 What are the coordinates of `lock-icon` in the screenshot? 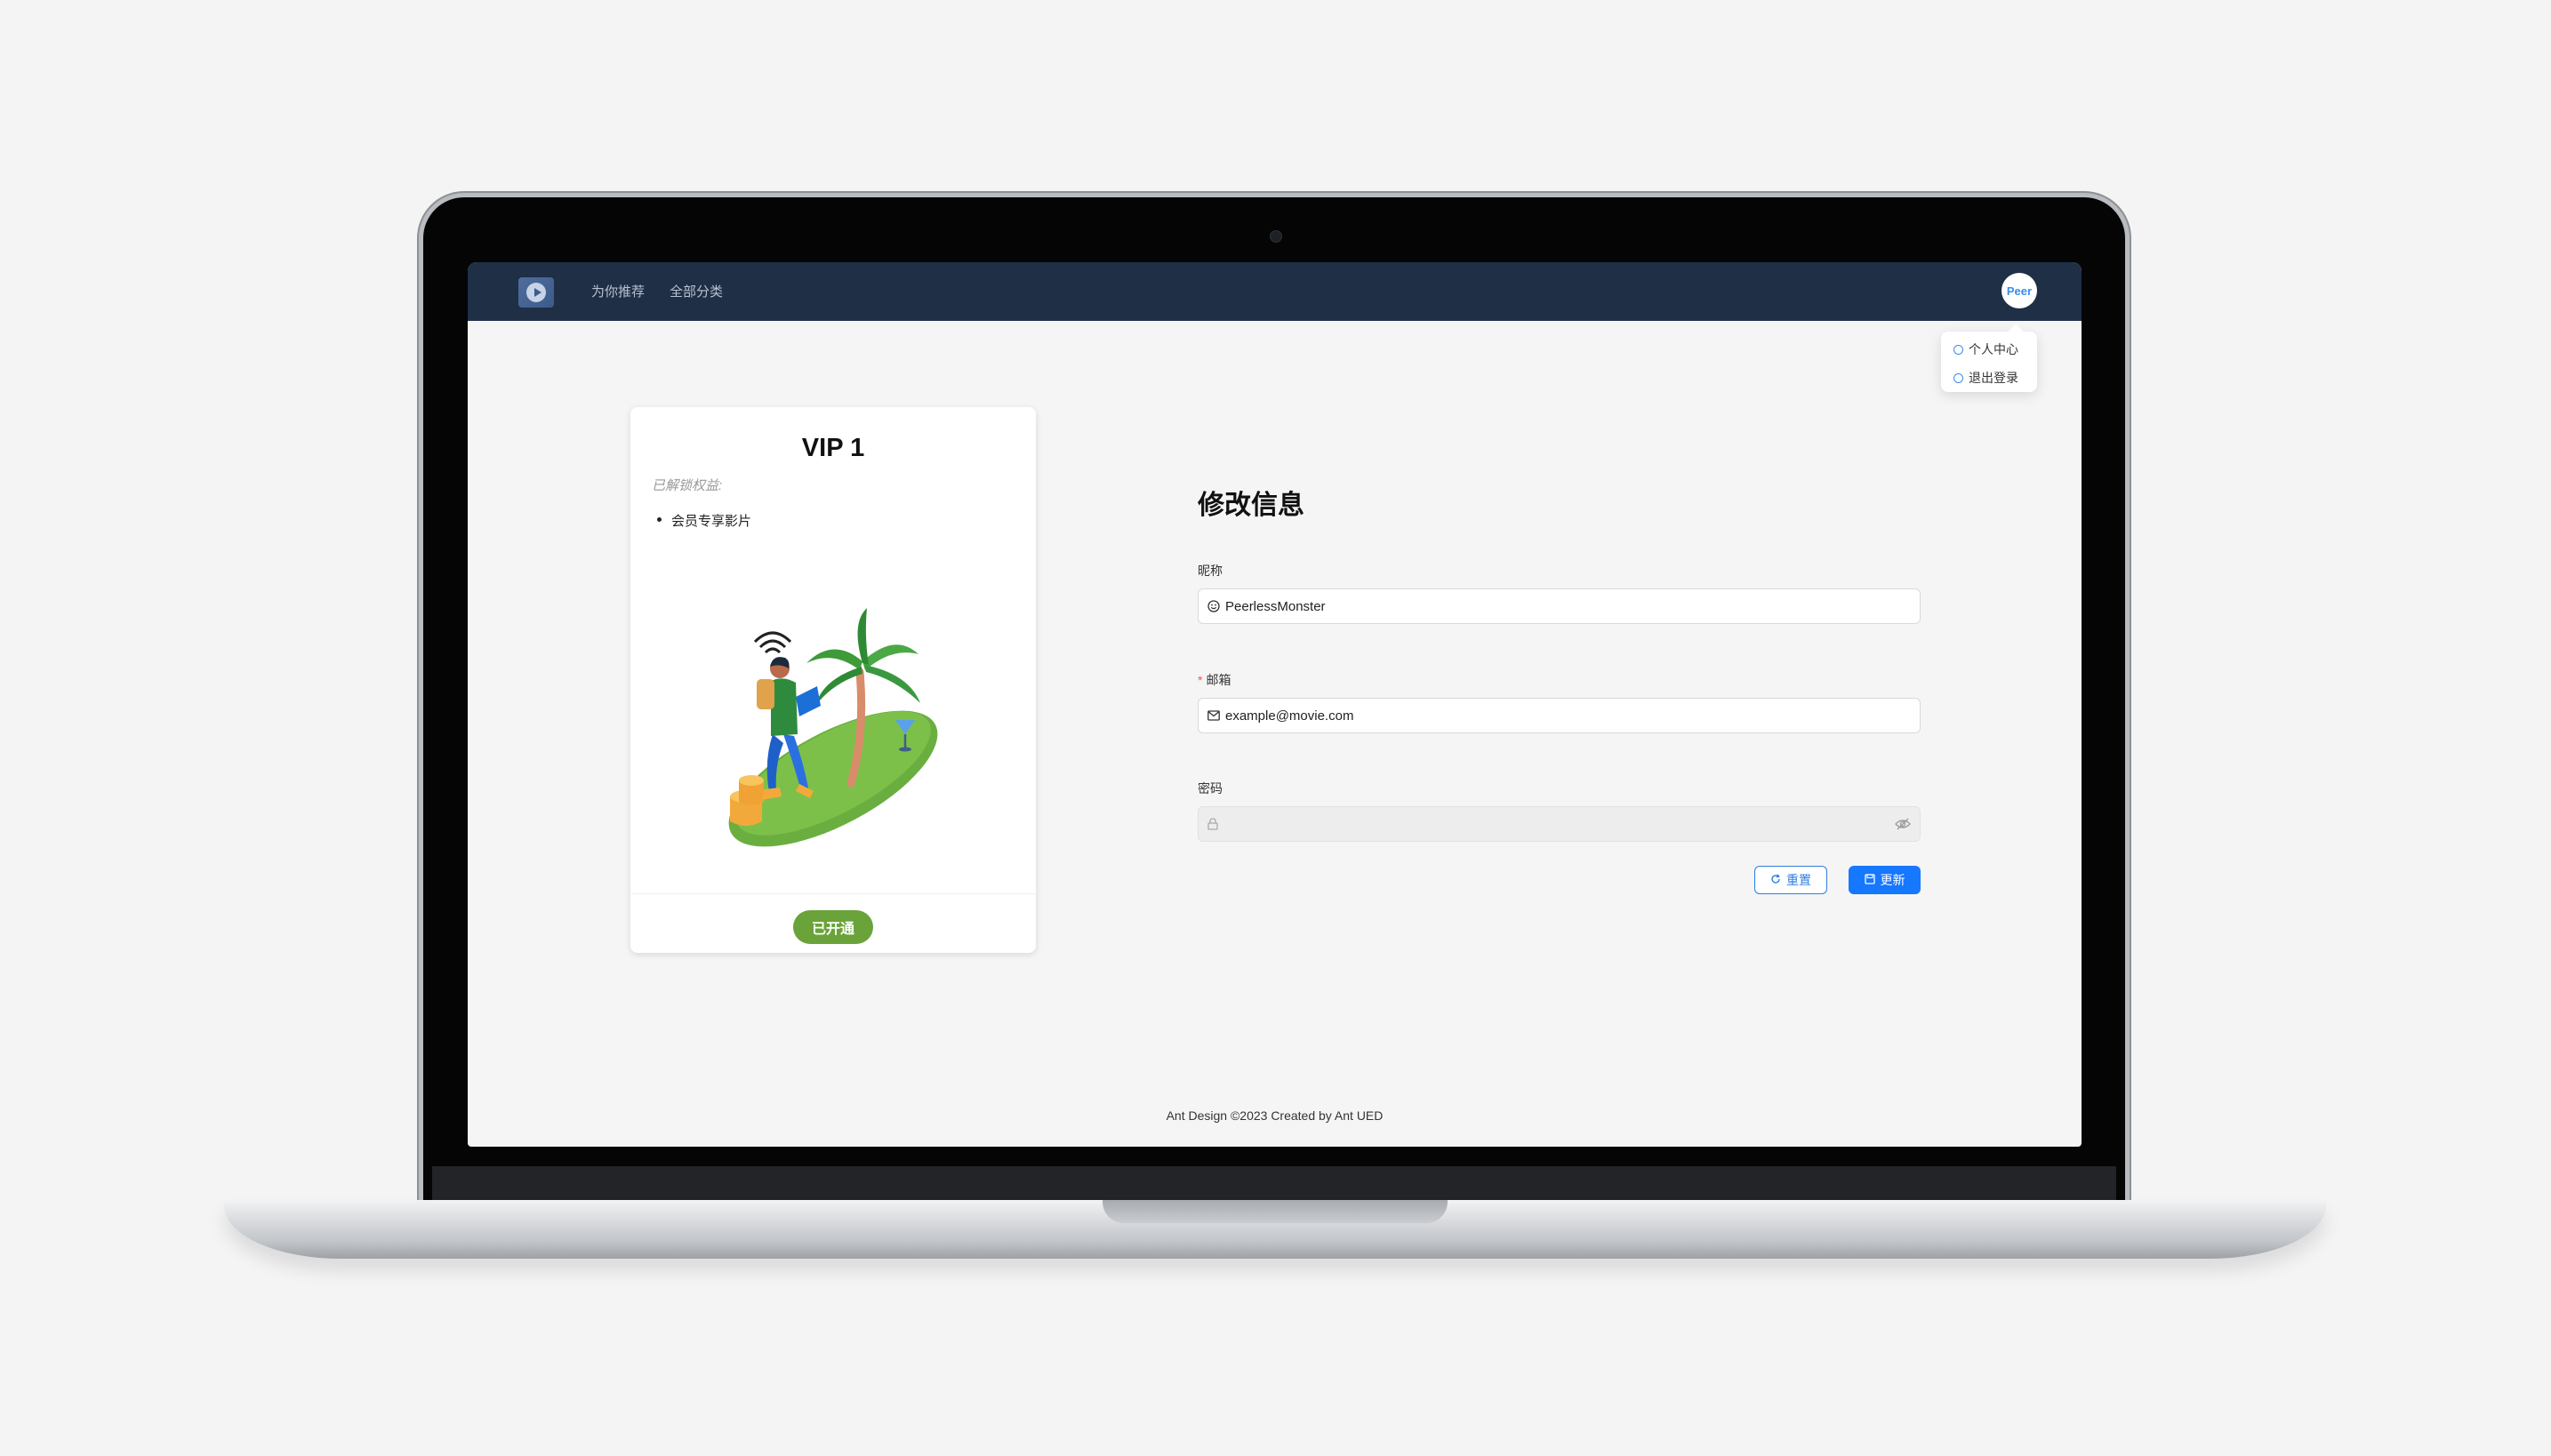 It's located at (1213, 824).